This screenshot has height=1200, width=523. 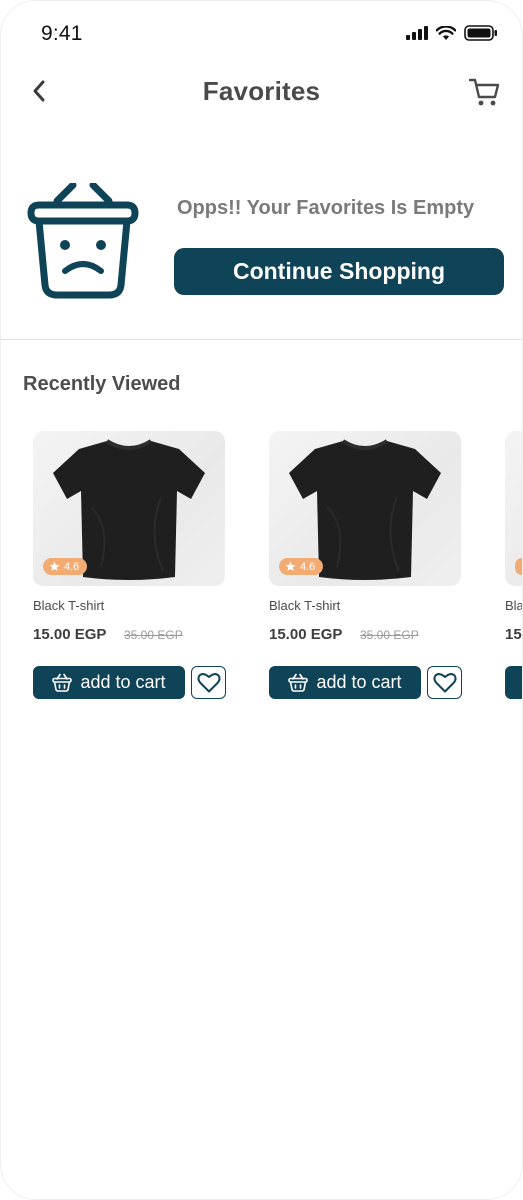 I want to click on status-time: 9:41, so click(x=62, y=33).